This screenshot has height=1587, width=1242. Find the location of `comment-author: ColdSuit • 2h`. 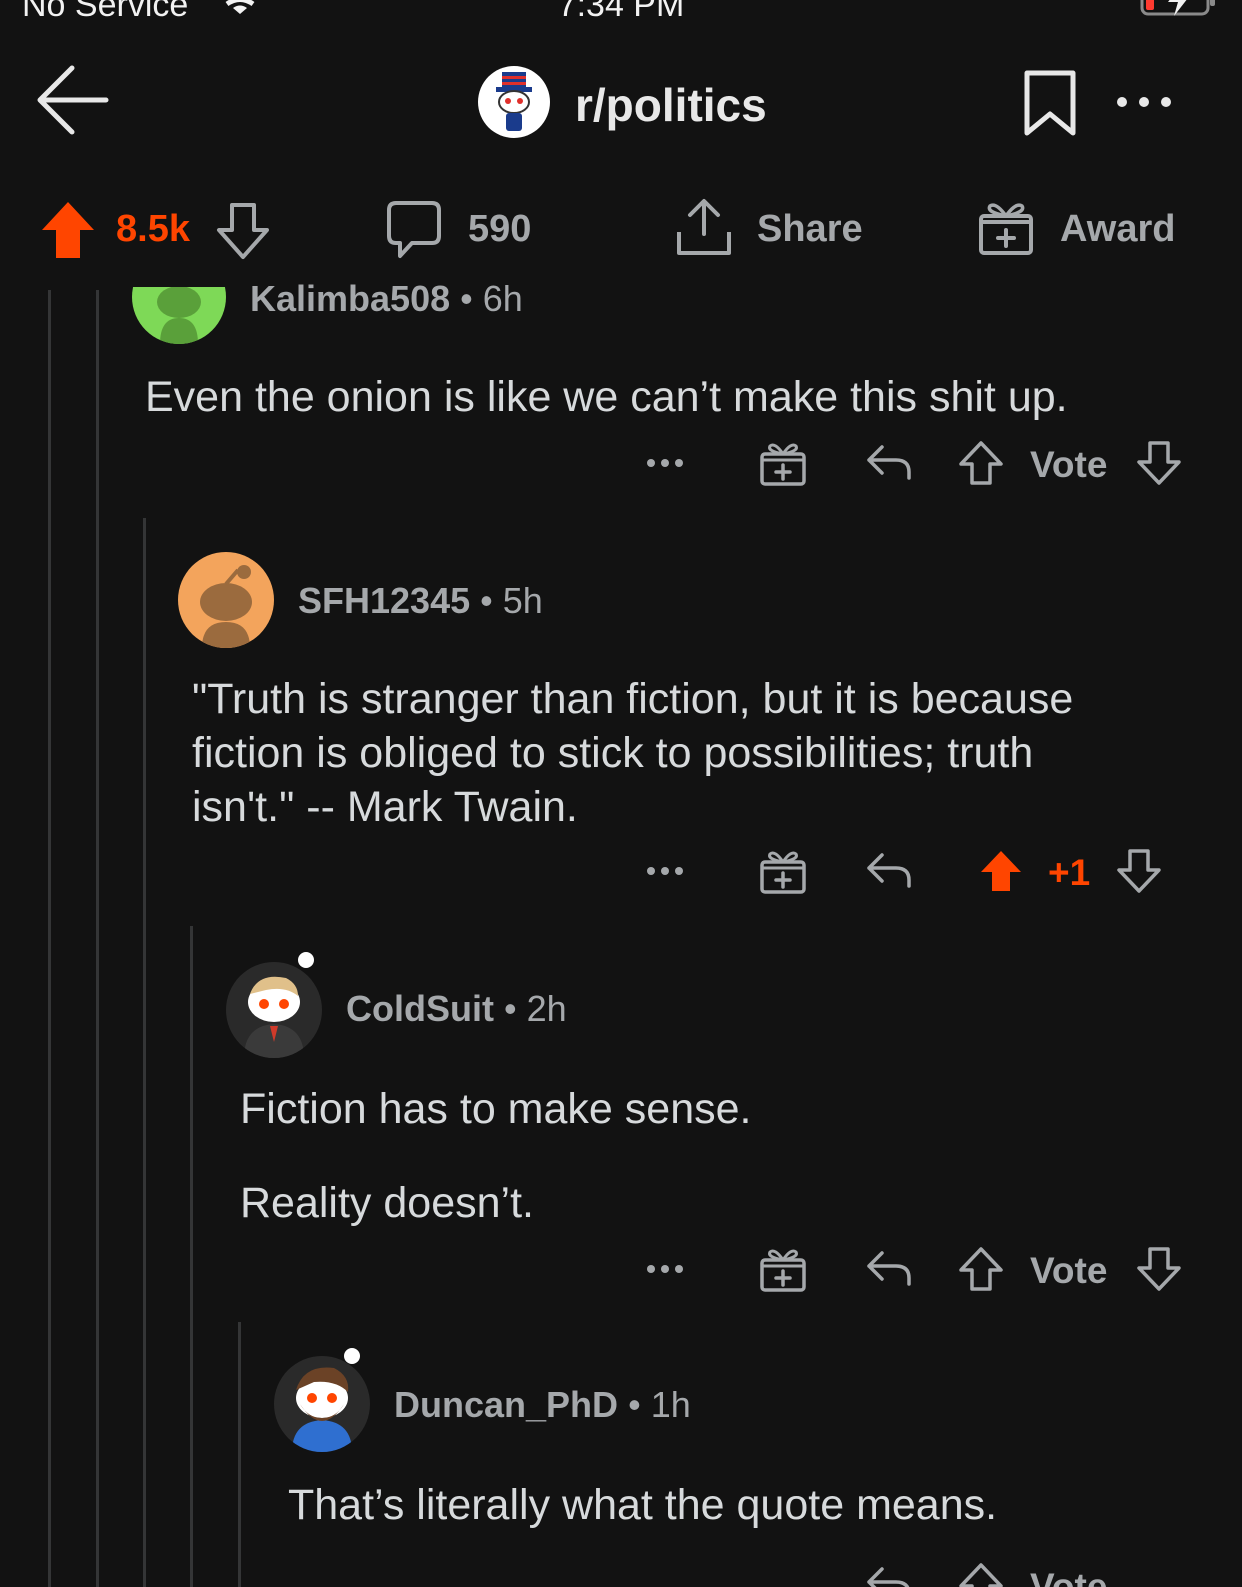

comment-author: ColdSuit • 2h is located at coordinates (456, 1009).